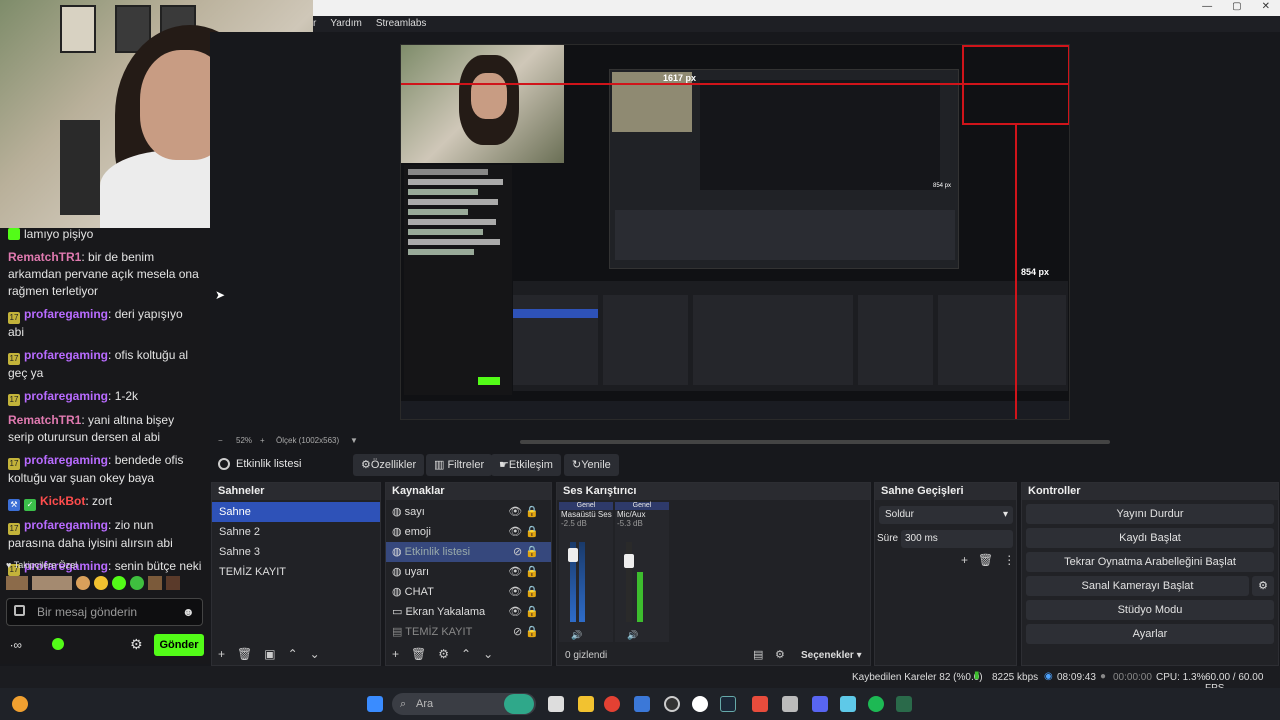  Describe the element at coordinates (831, 655) in the screenshot. I see `options-button: Seçenekler ▾` at that location.